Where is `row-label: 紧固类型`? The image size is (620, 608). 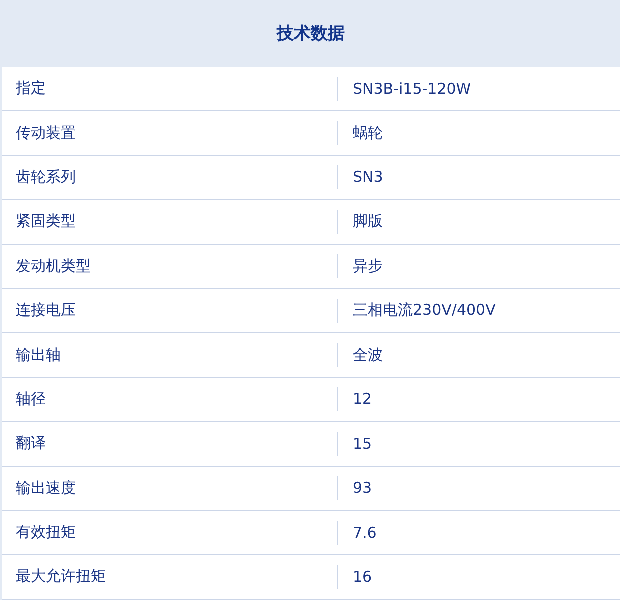
row-label: 紧固类型 is located at coordinates (46, 221).